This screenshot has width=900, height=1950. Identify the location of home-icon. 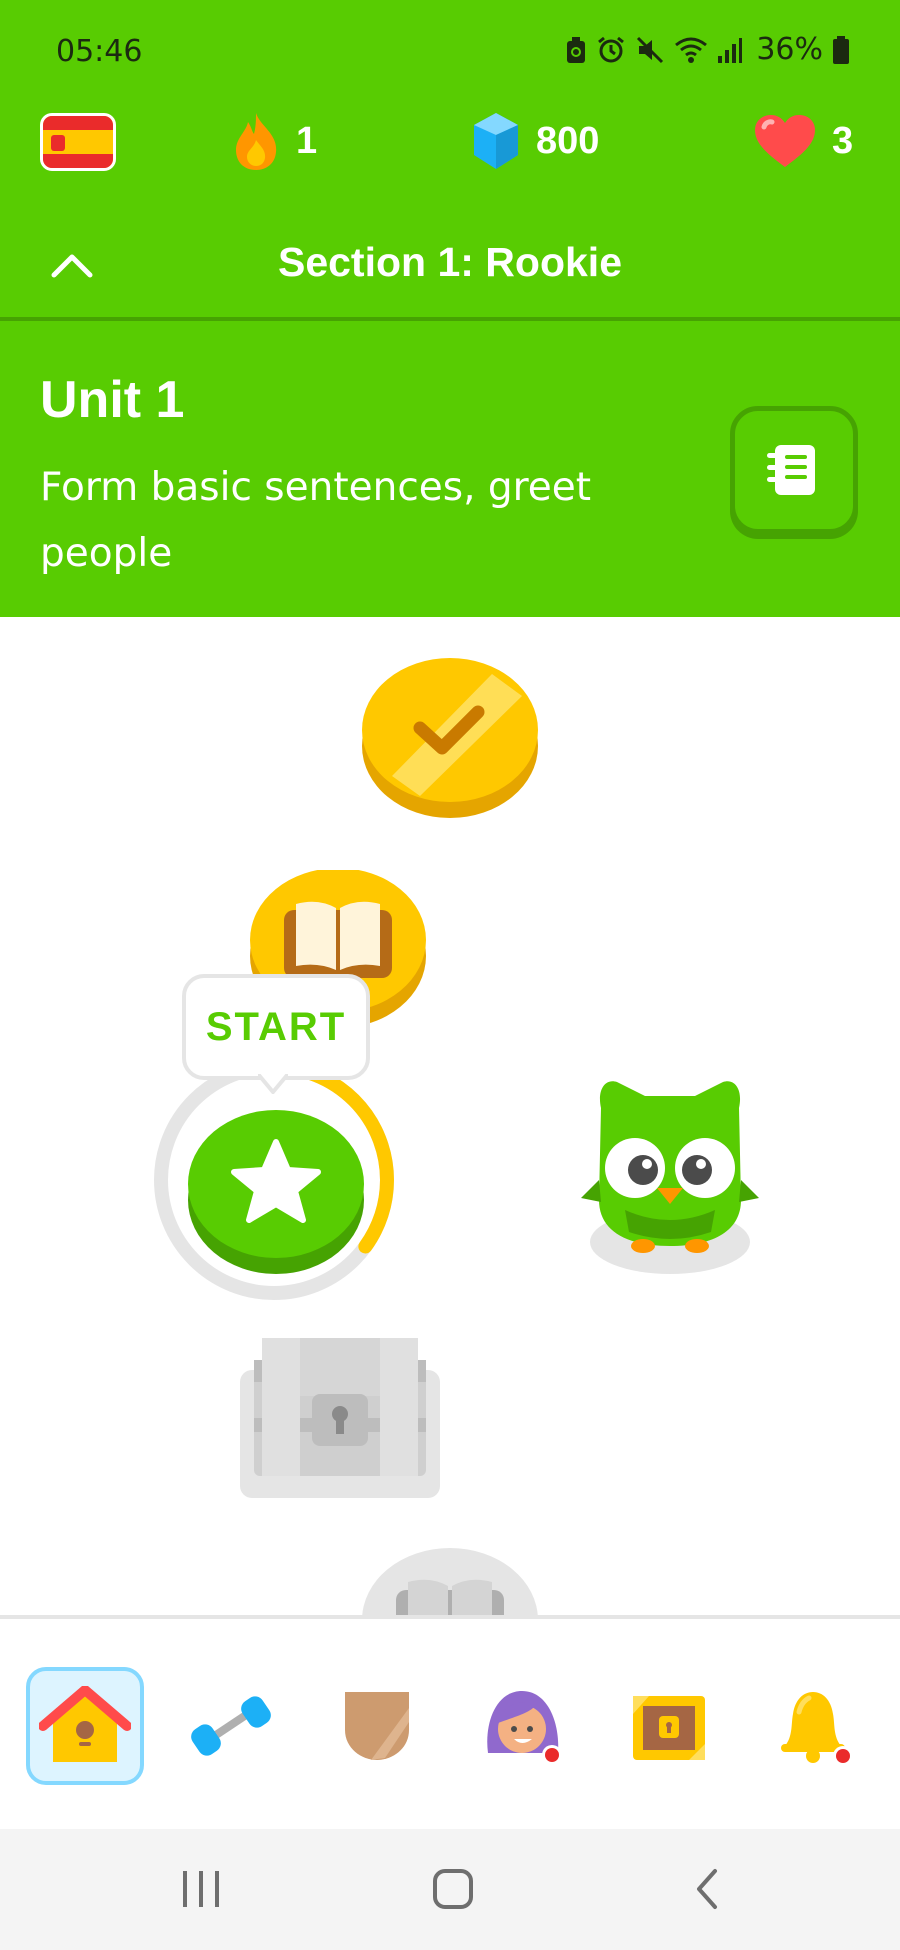
(85, 1724).